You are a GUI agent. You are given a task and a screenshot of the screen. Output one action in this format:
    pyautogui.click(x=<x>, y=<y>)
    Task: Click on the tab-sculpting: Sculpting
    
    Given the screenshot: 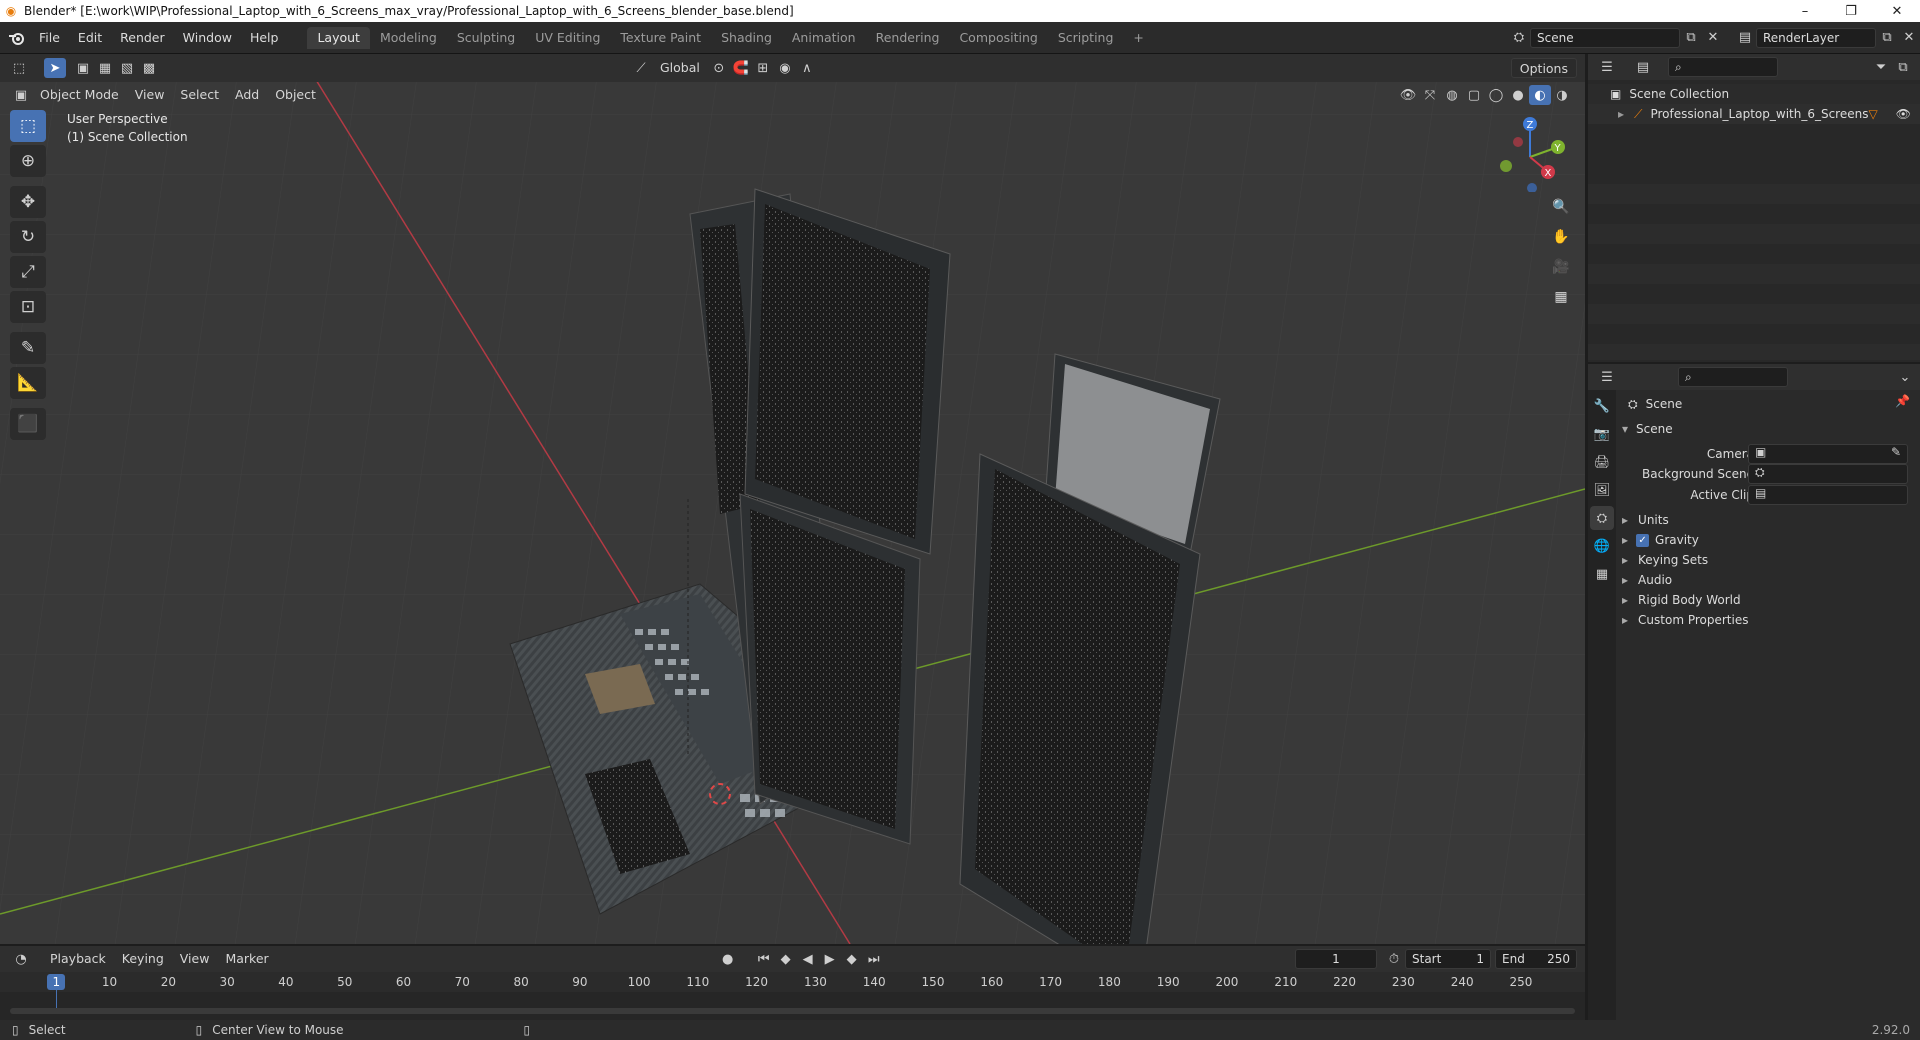 What is the action you would take?
    pyautogui.click(x=486, y=38)
    